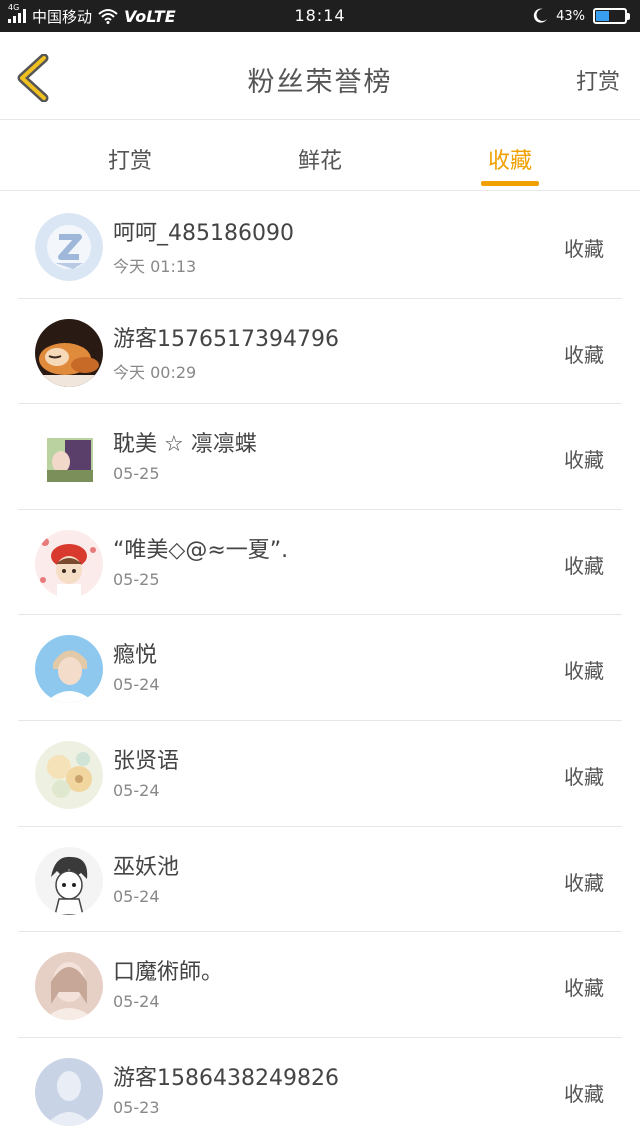 This screenshot has width=640, height=1138. What do you see at coordinates (540, 16) in the screenshot?
I see `moon-icon` at bounding box center [540, 16].